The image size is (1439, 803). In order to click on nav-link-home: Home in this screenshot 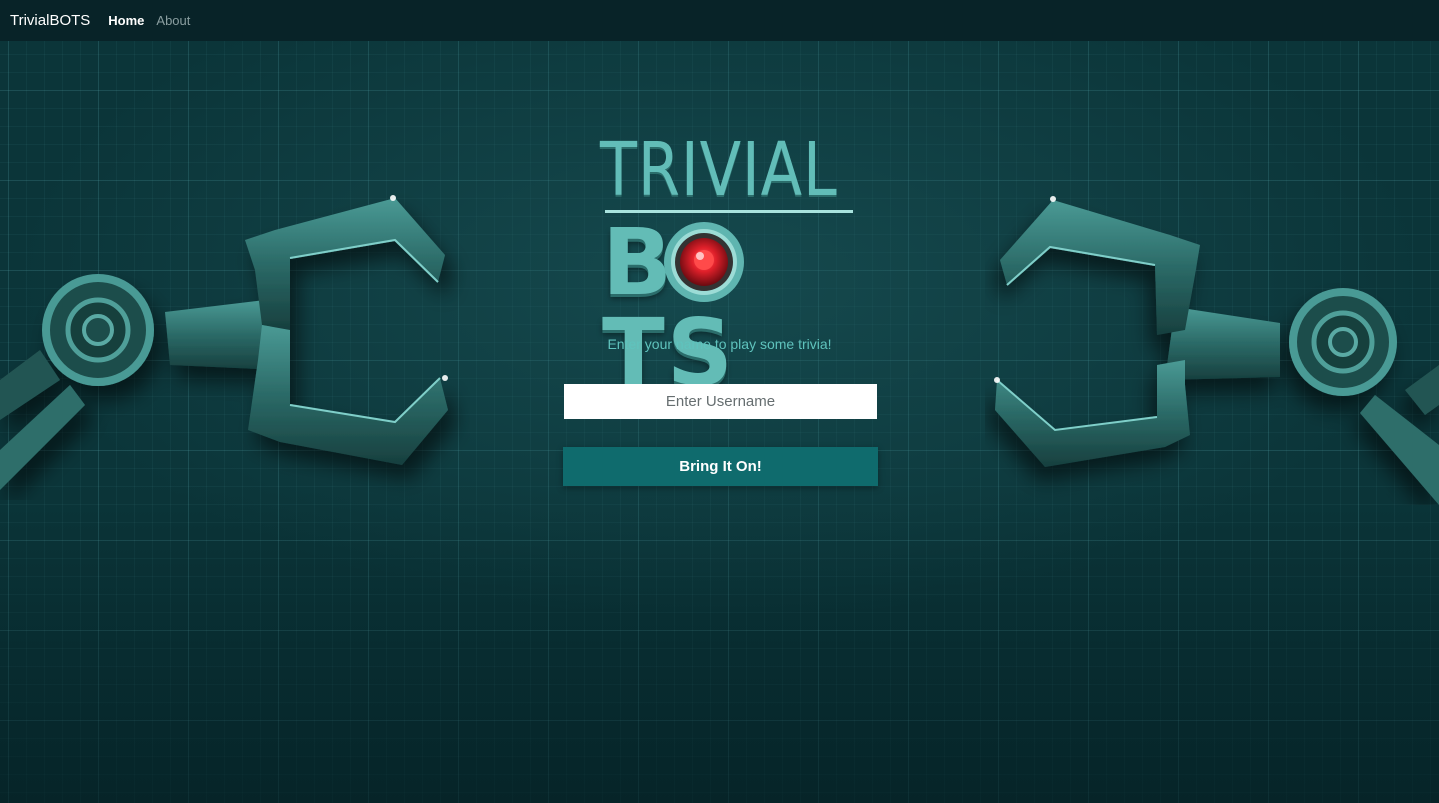, I will do `click(126, 20)`.